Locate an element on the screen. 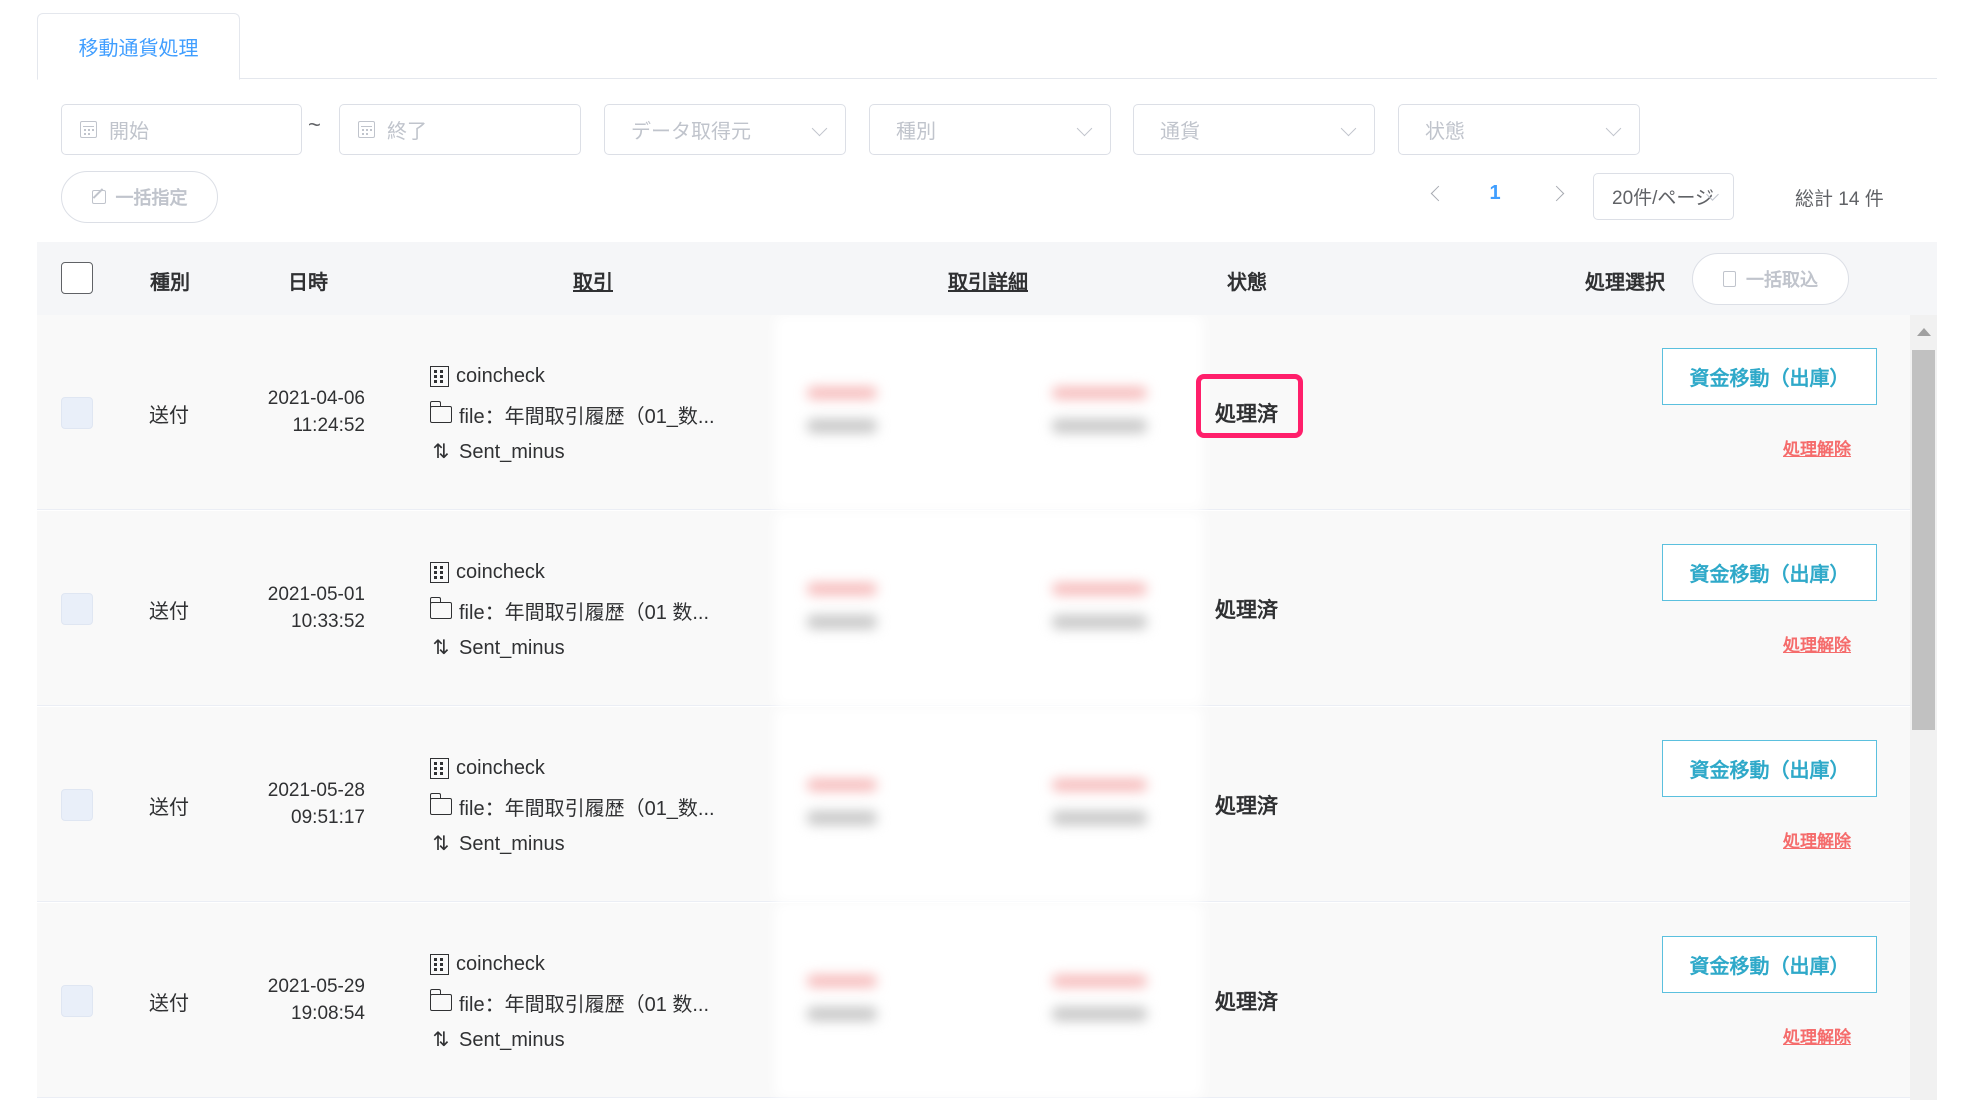 The image size is (1967, 1100). tab-bar: 移動通貨処理 is located at coordinates (987, 46).